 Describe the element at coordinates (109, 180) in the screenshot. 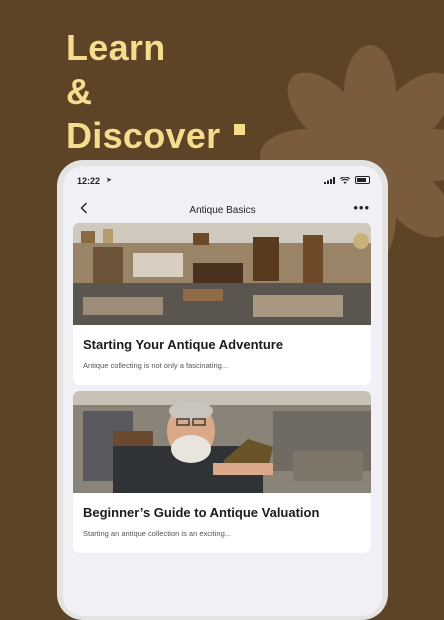

I see `location-arrow-icon: ➤` at that location.